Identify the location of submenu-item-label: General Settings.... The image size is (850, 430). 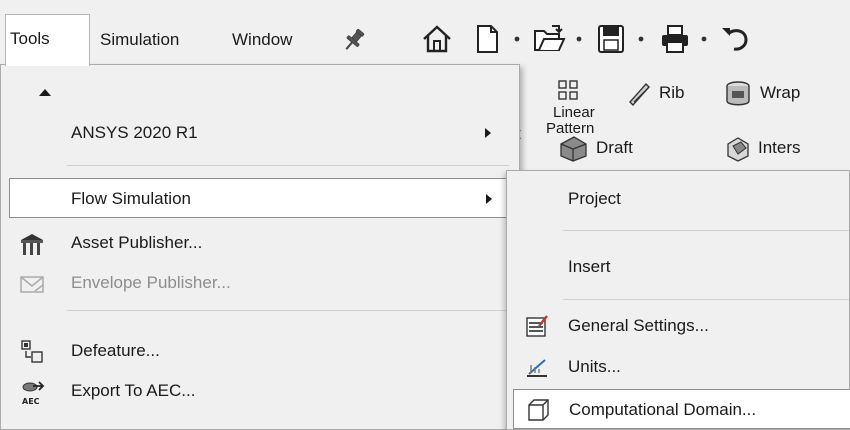
(638, 325).